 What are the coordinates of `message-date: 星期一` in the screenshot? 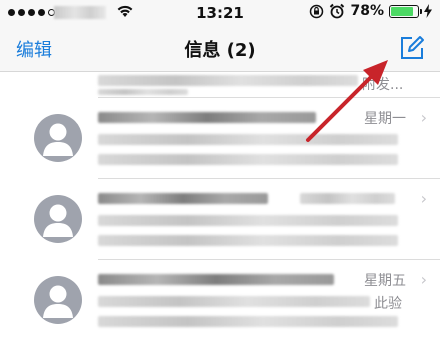 It's located at (385, 119).